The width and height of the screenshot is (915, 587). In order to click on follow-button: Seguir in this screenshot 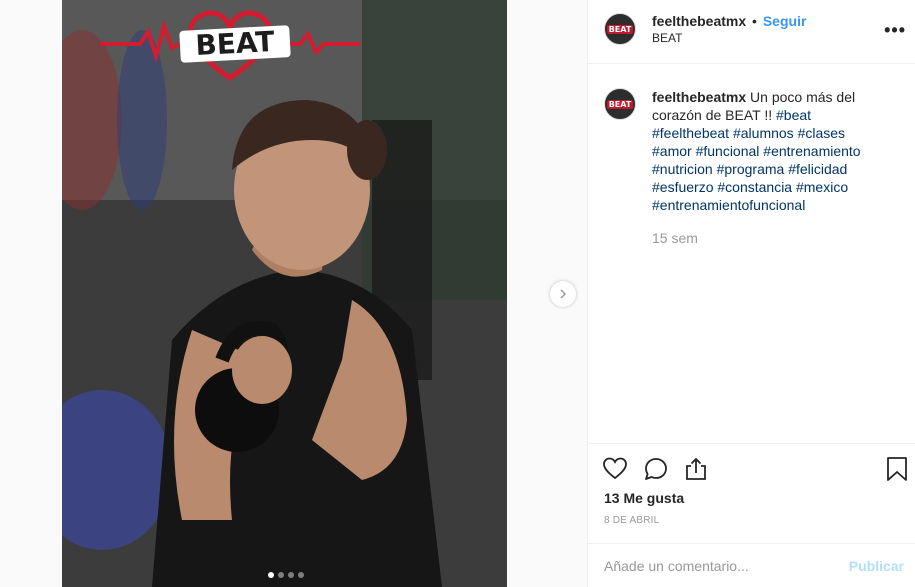, I will do `click(785, 21)`.